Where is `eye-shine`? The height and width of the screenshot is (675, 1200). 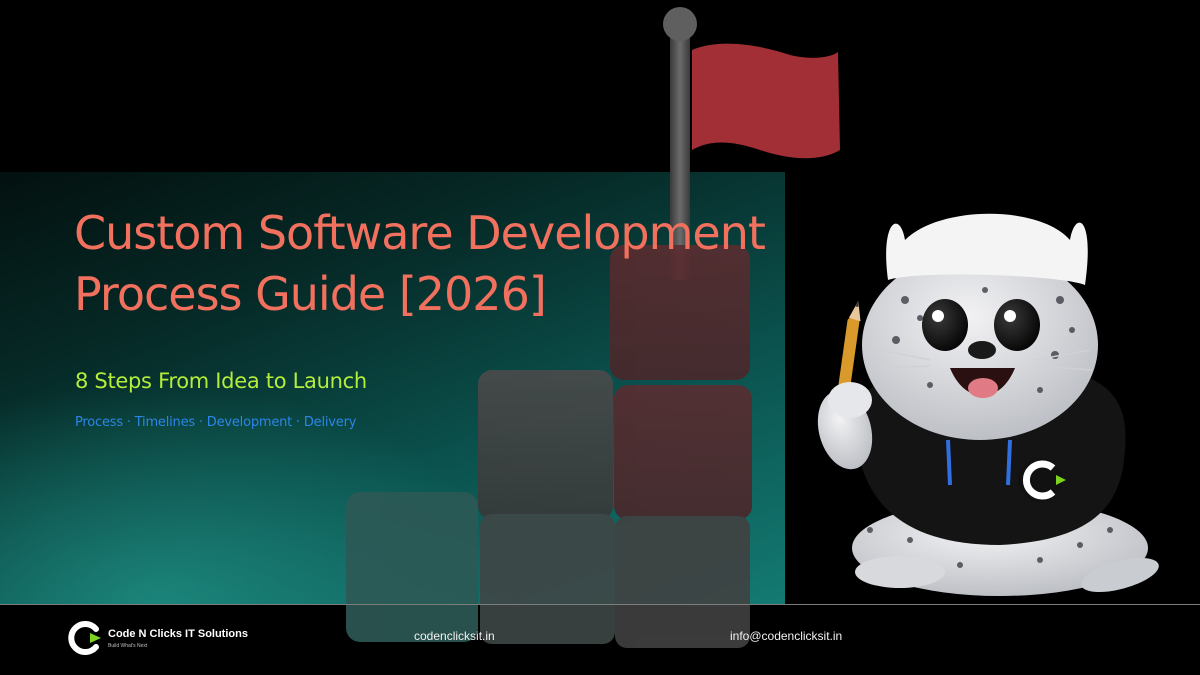 eye-shine is located at coordinates (1010, 316).